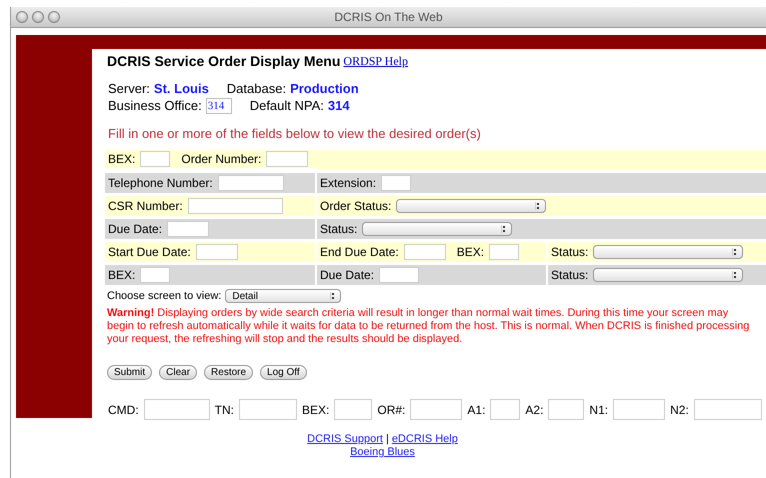  I want to click on field-label: Telephone Number:, so click(160, 183).